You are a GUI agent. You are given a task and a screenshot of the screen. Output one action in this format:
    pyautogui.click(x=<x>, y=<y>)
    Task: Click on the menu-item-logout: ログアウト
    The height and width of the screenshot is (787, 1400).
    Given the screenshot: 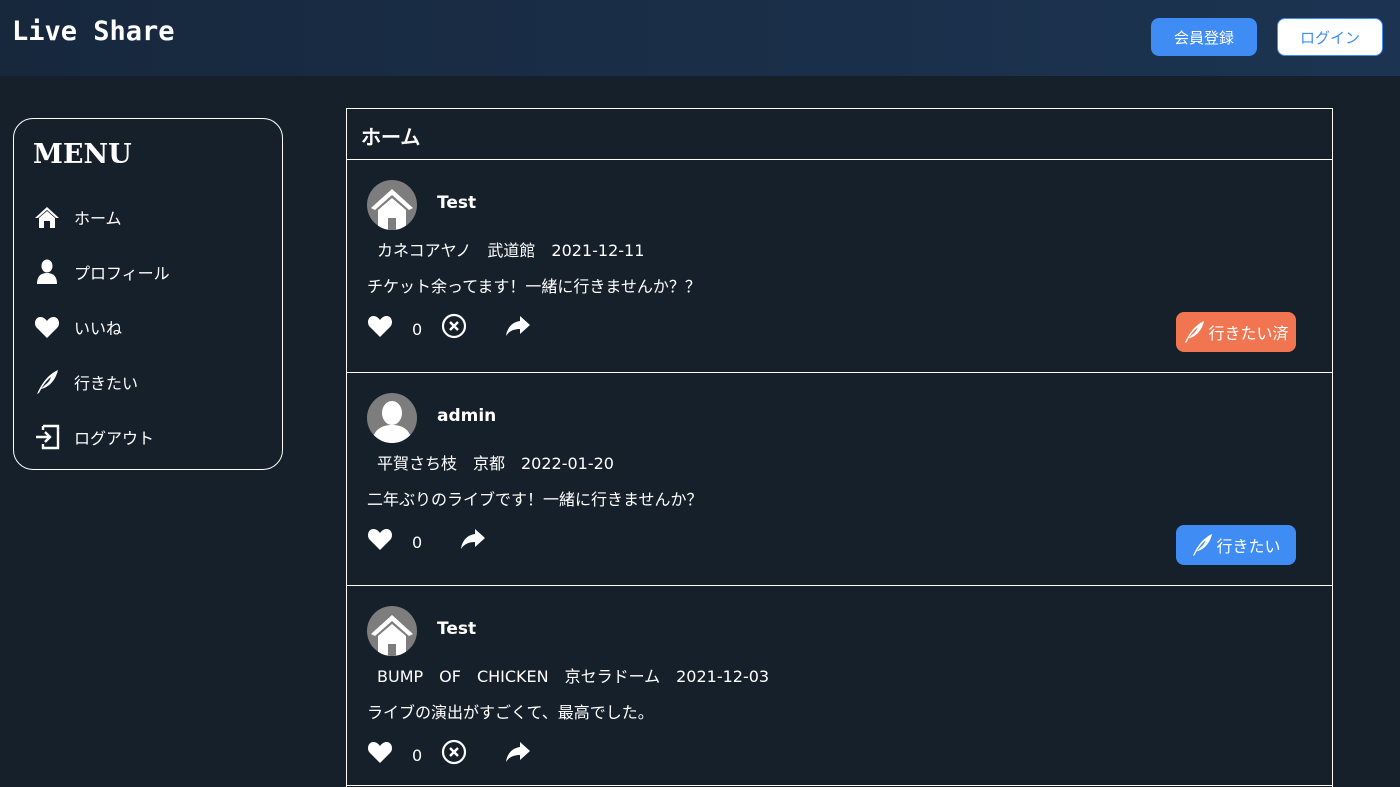 What is the action you would take?
    pyautogui.click(x=148, y=437)
    